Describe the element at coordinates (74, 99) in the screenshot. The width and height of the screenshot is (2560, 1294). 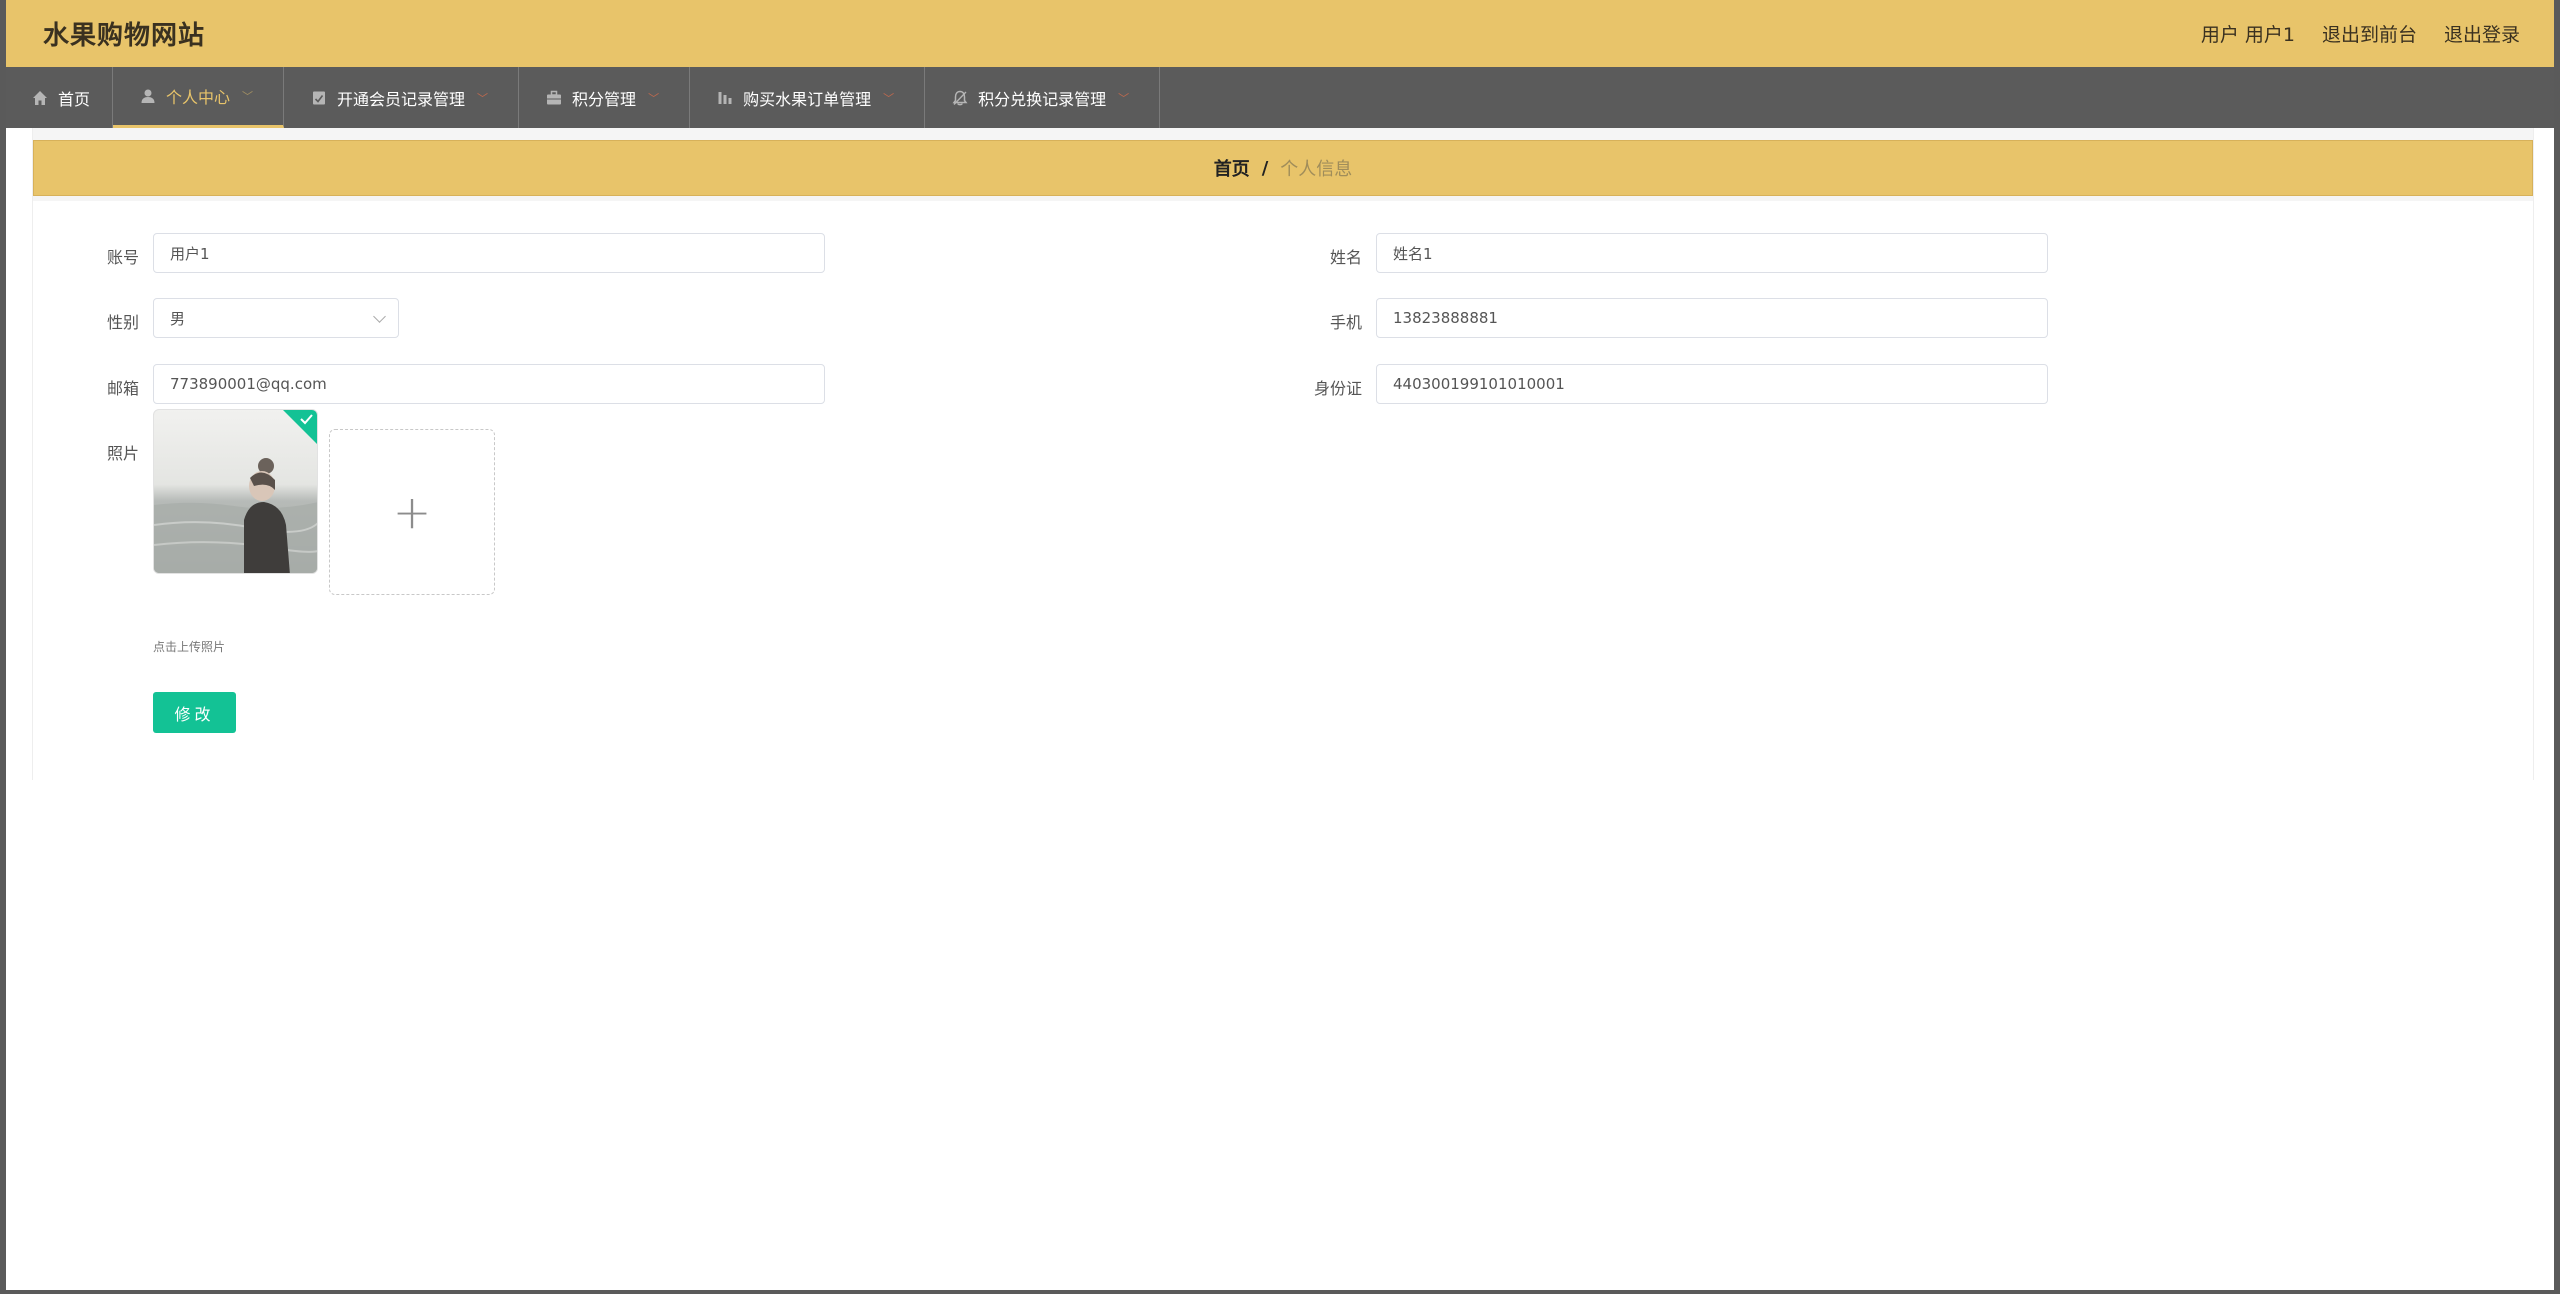
I see `nav-item-label: 首页` at that location.